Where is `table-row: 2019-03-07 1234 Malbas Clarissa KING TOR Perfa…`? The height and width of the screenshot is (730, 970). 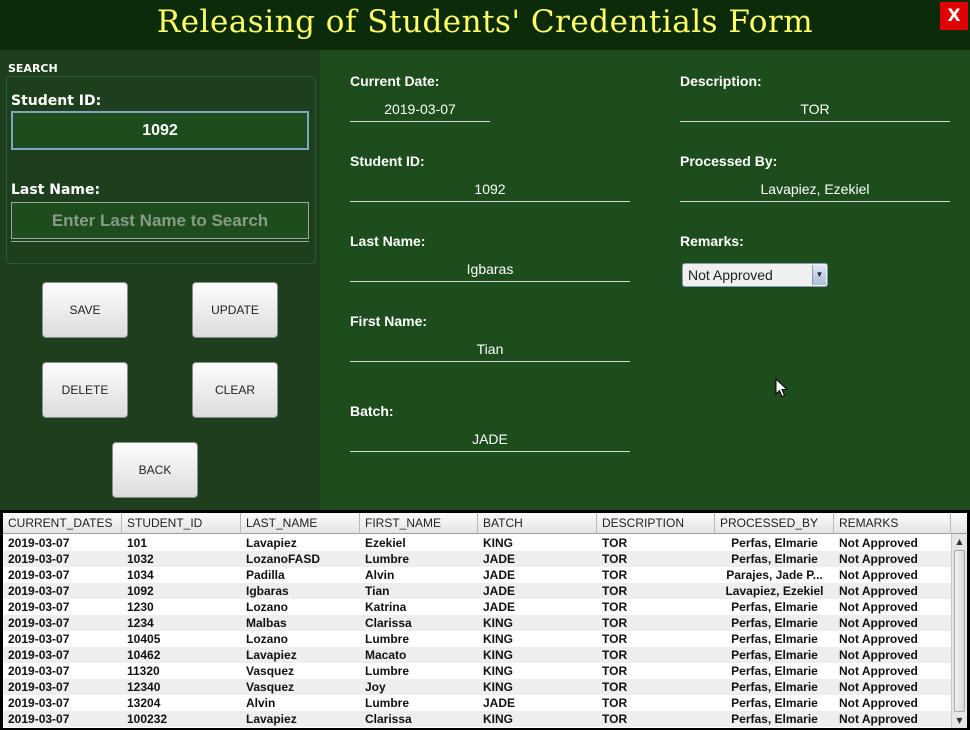
table-row: 2019-03-07 1234 Malbas Clarissa KING TOR Perfa… is located at coordinates (477, 623).